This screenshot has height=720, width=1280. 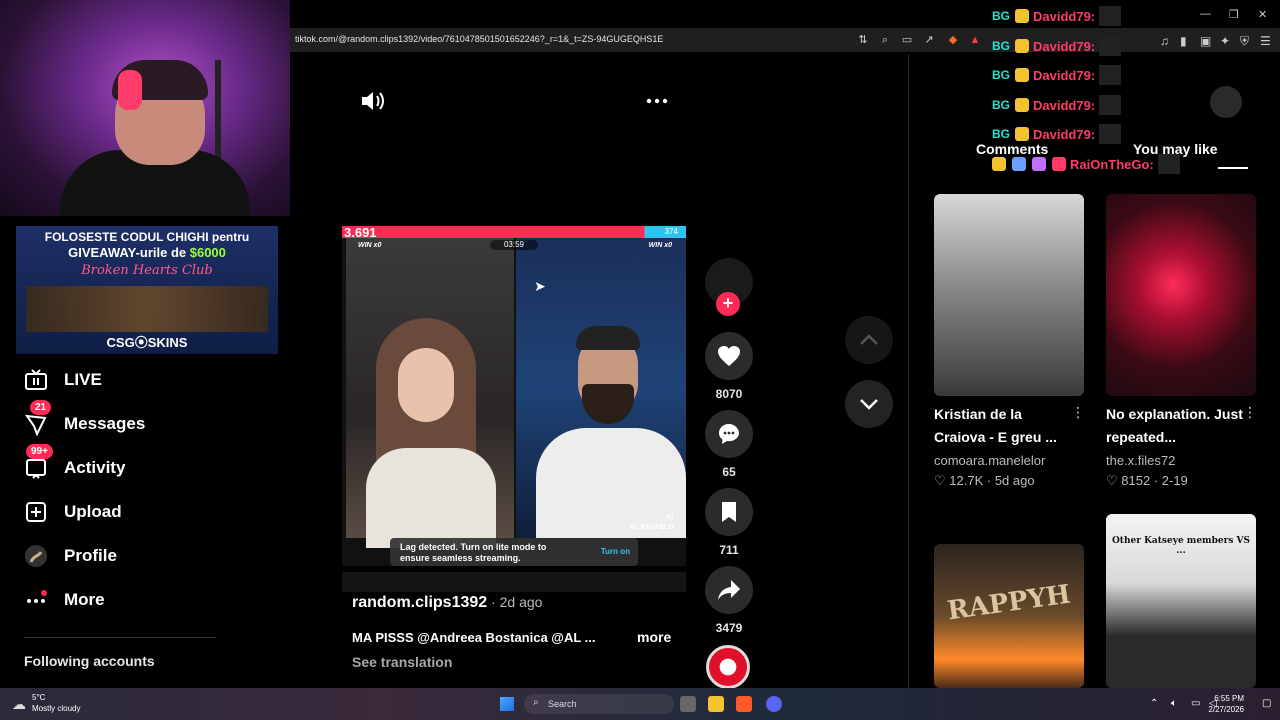 What do you see at coordinates (1226, 102) in the screenshot?
I see `top-account-avatar` at bounding box center [1226, 102].